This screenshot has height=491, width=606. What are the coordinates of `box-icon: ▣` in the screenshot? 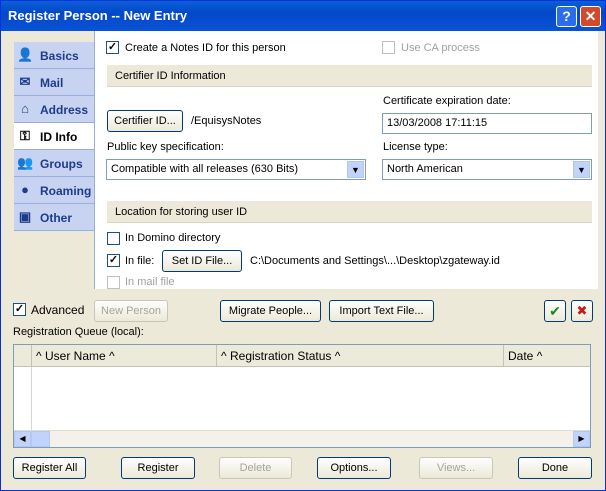 It's located at (25, 216).